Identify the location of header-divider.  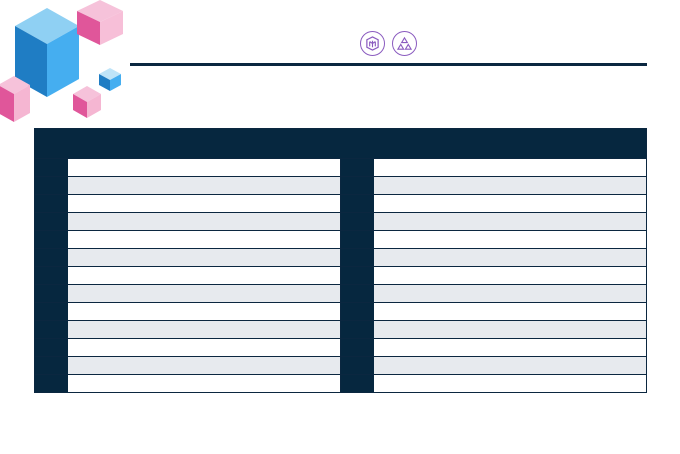
(388, 64).